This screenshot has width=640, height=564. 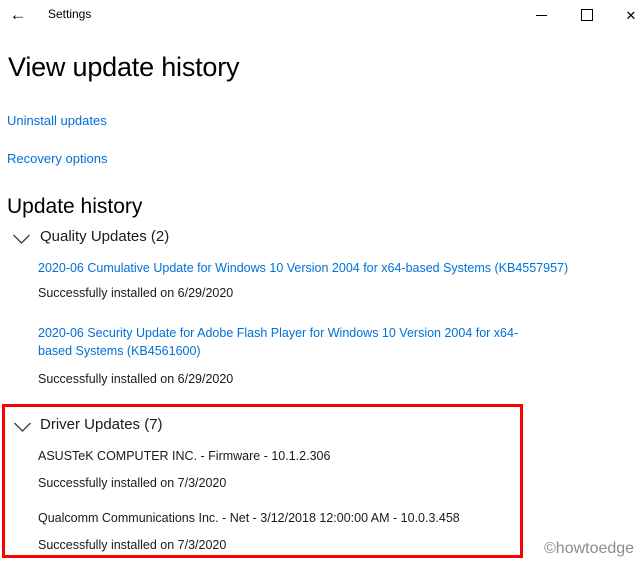 I want to click on back-arrow-icon: ←, so click(x=18, y=14).